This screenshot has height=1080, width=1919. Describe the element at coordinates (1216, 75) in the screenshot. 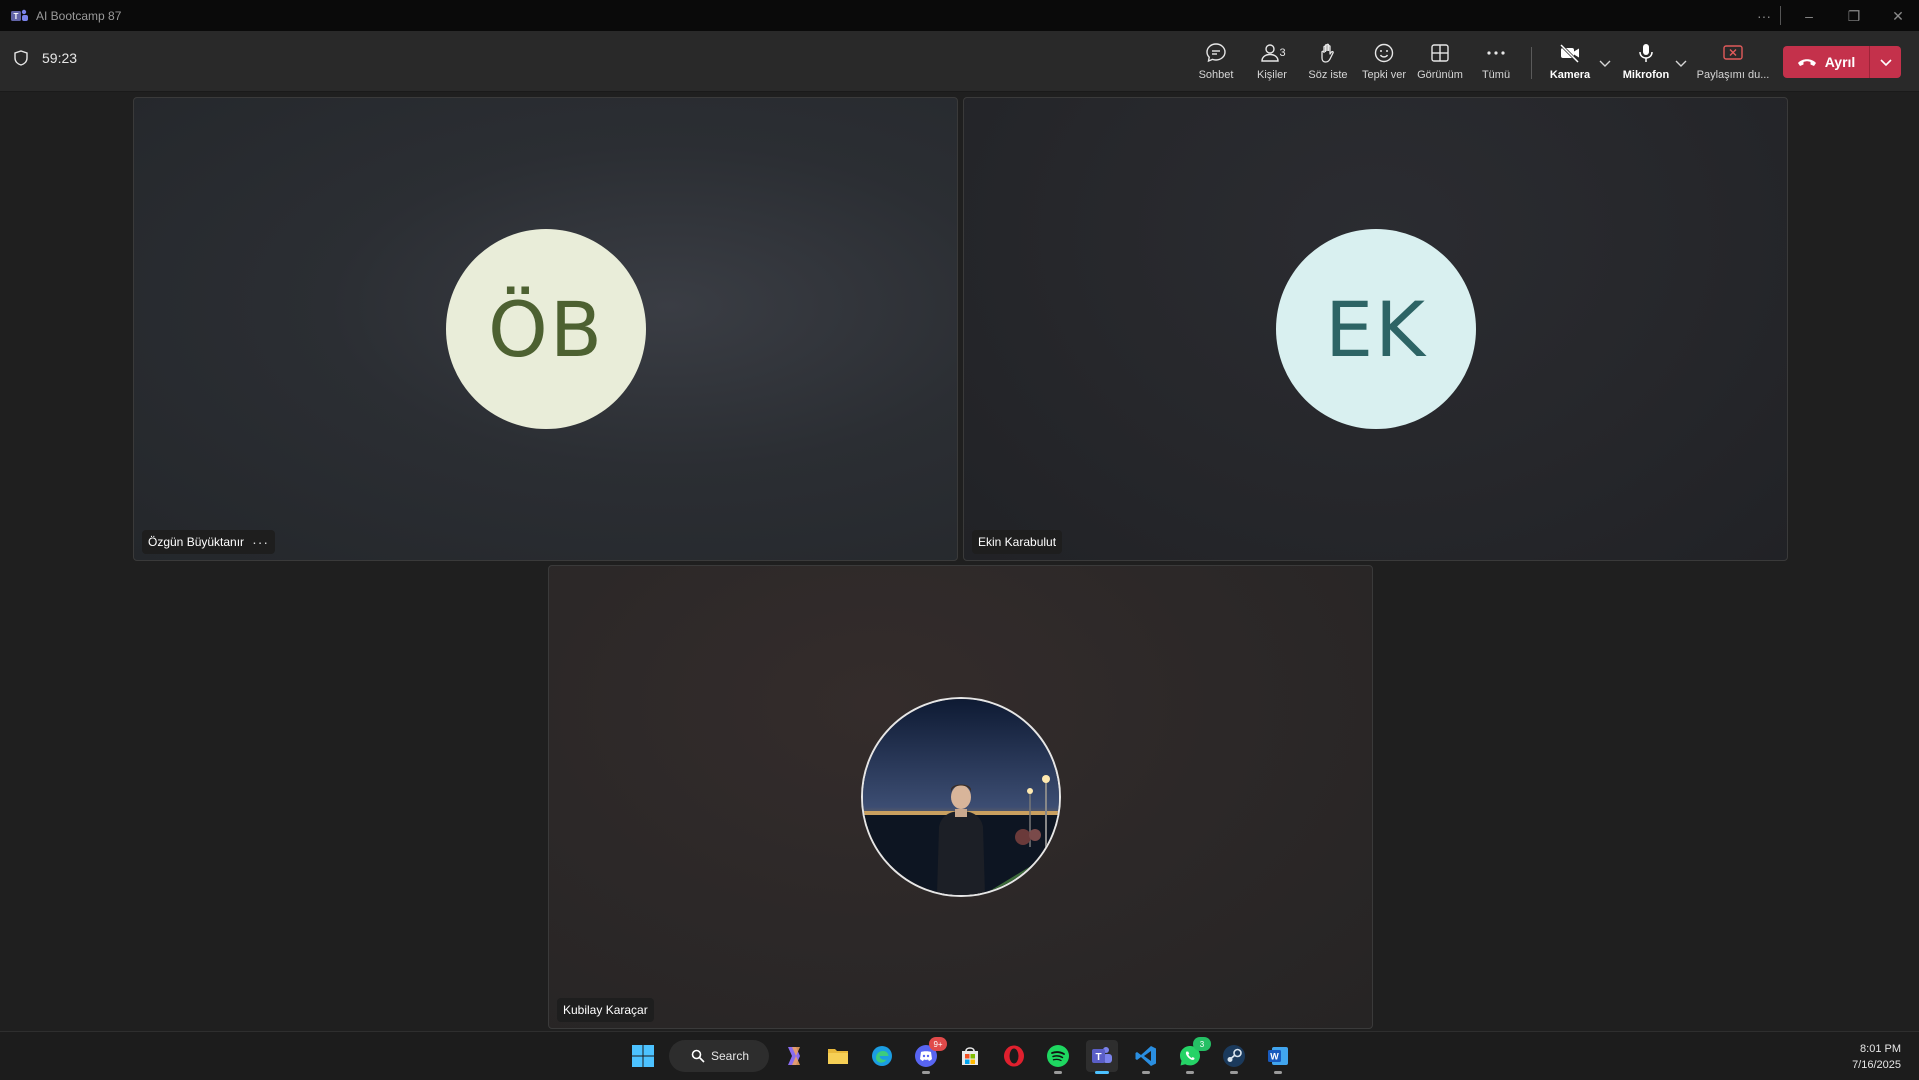

I see `chat-label: Sohbet` at that location.